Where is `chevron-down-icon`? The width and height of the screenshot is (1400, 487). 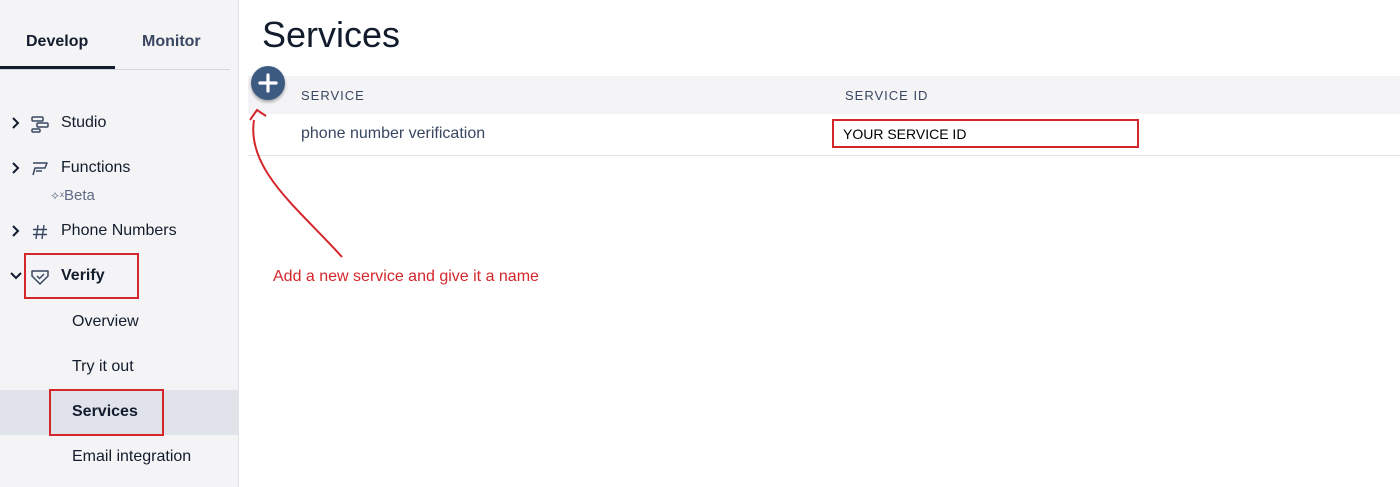 chevron-down-icon is located at coordinates (16, 276).